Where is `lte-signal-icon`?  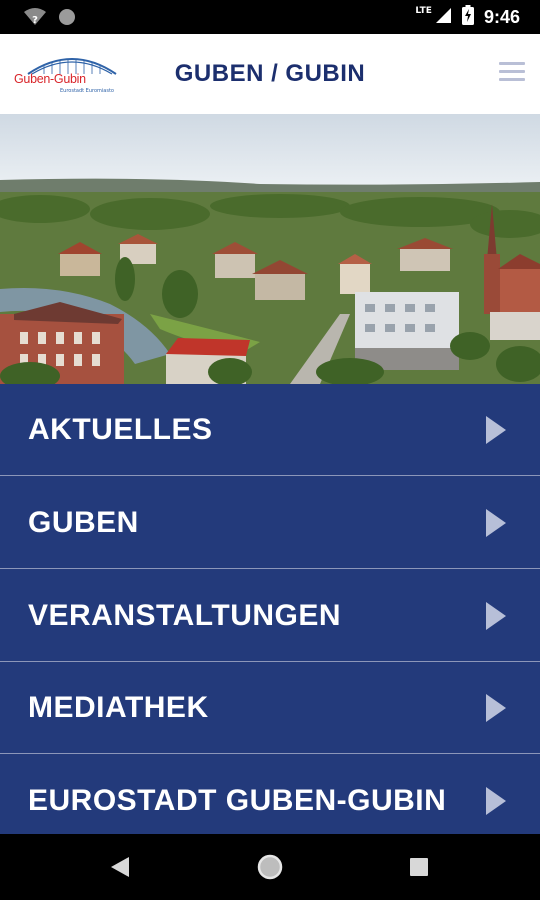
lte-signal-icon is located at coordinates (443, 17).